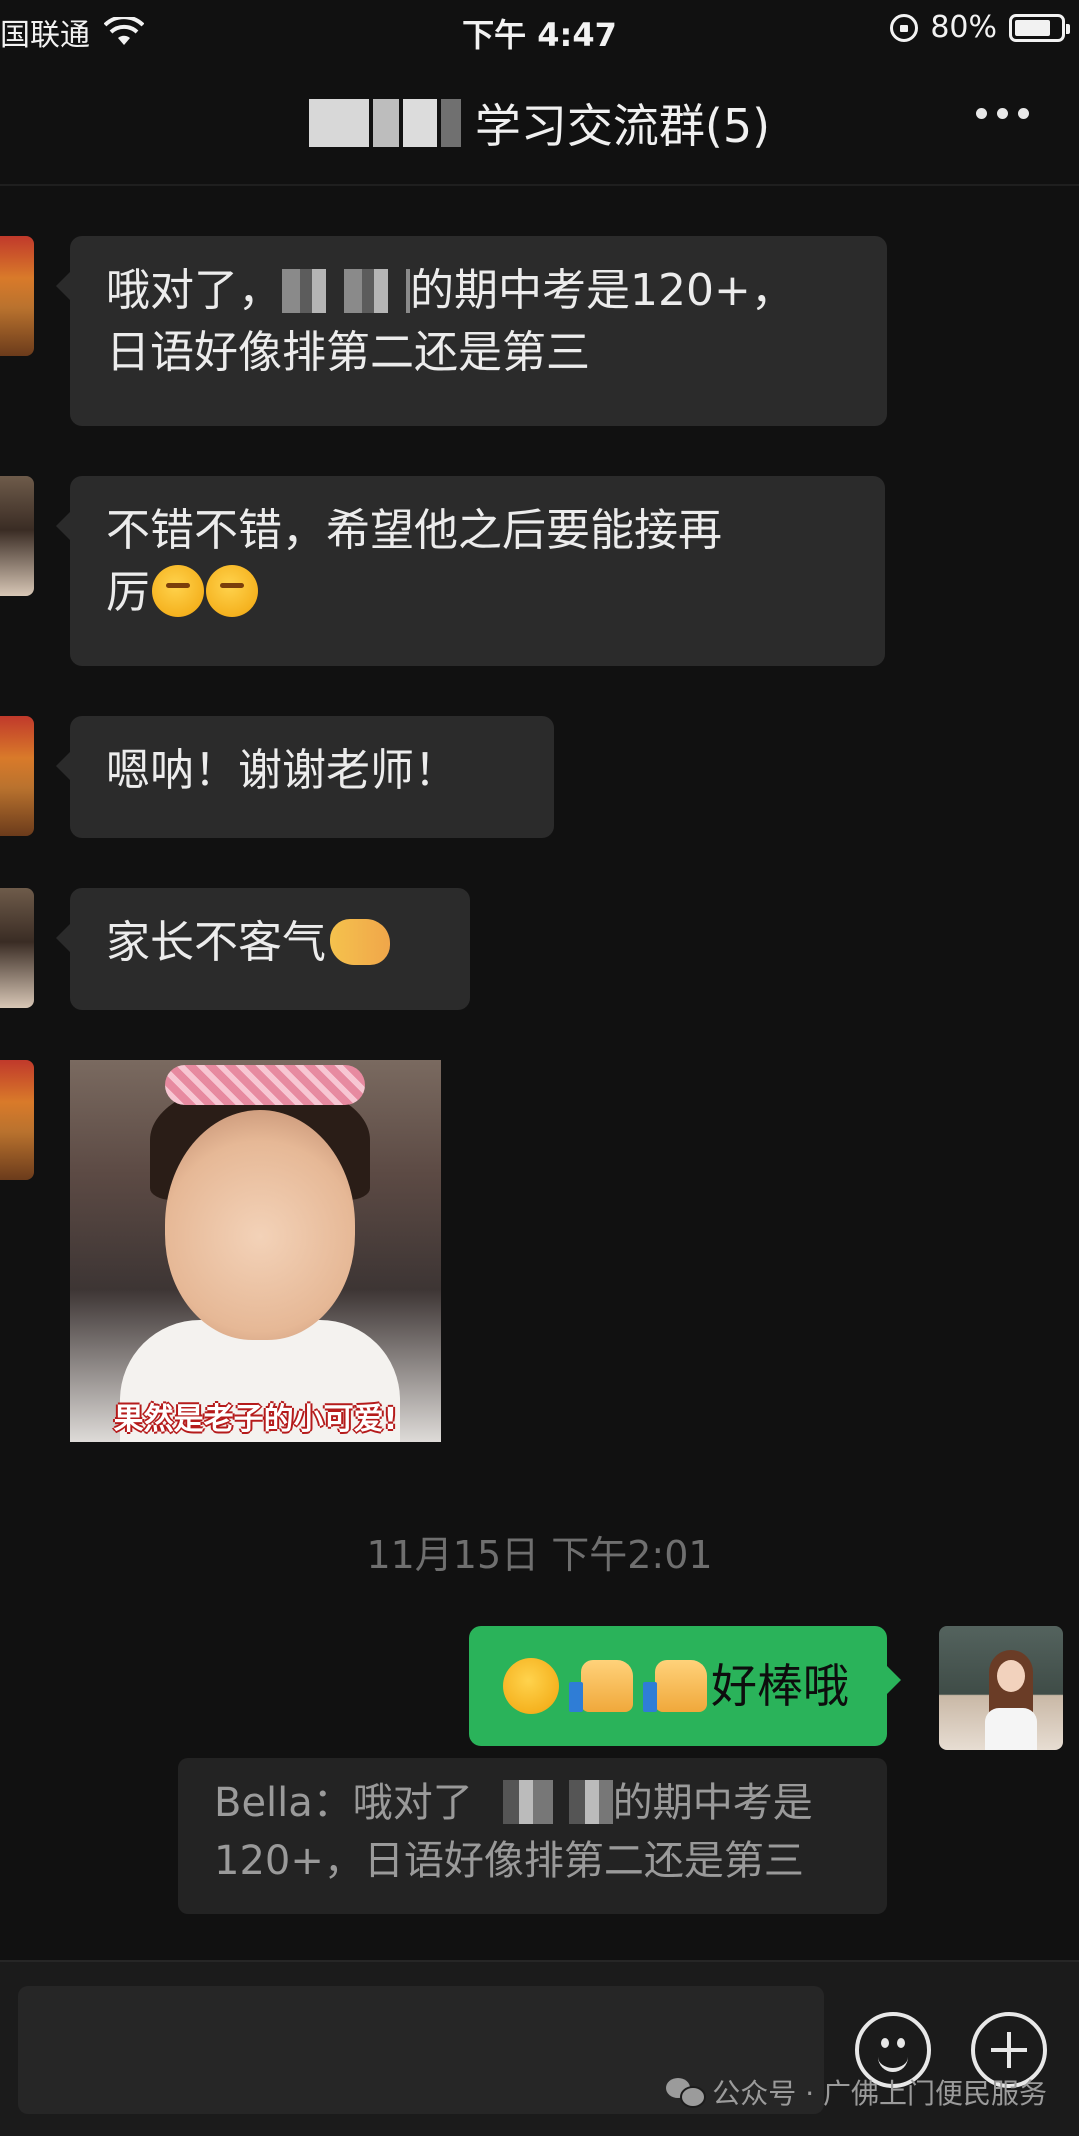 The image size is (1079, 2136). What do you see at coordinates (531, 1686) in the screenshot?
I see `shushing-face-emoji` at bounding box center [531, 1686].